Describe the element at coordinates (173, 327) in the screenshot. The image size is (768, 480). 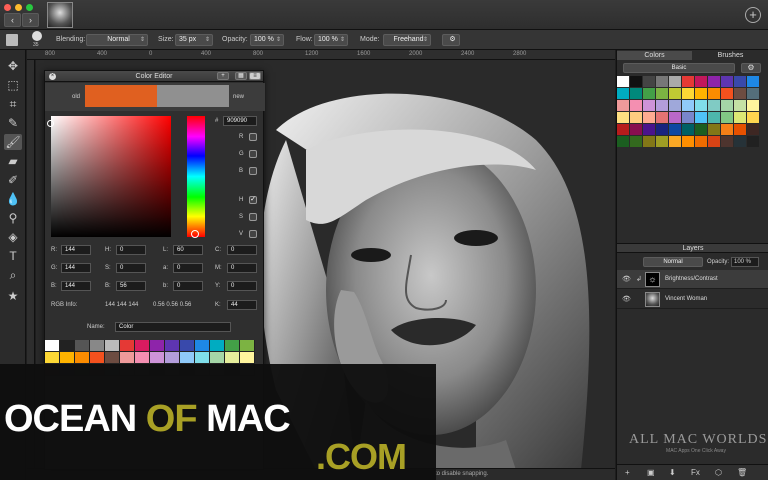
I see `color-name-input: Color` at that location.